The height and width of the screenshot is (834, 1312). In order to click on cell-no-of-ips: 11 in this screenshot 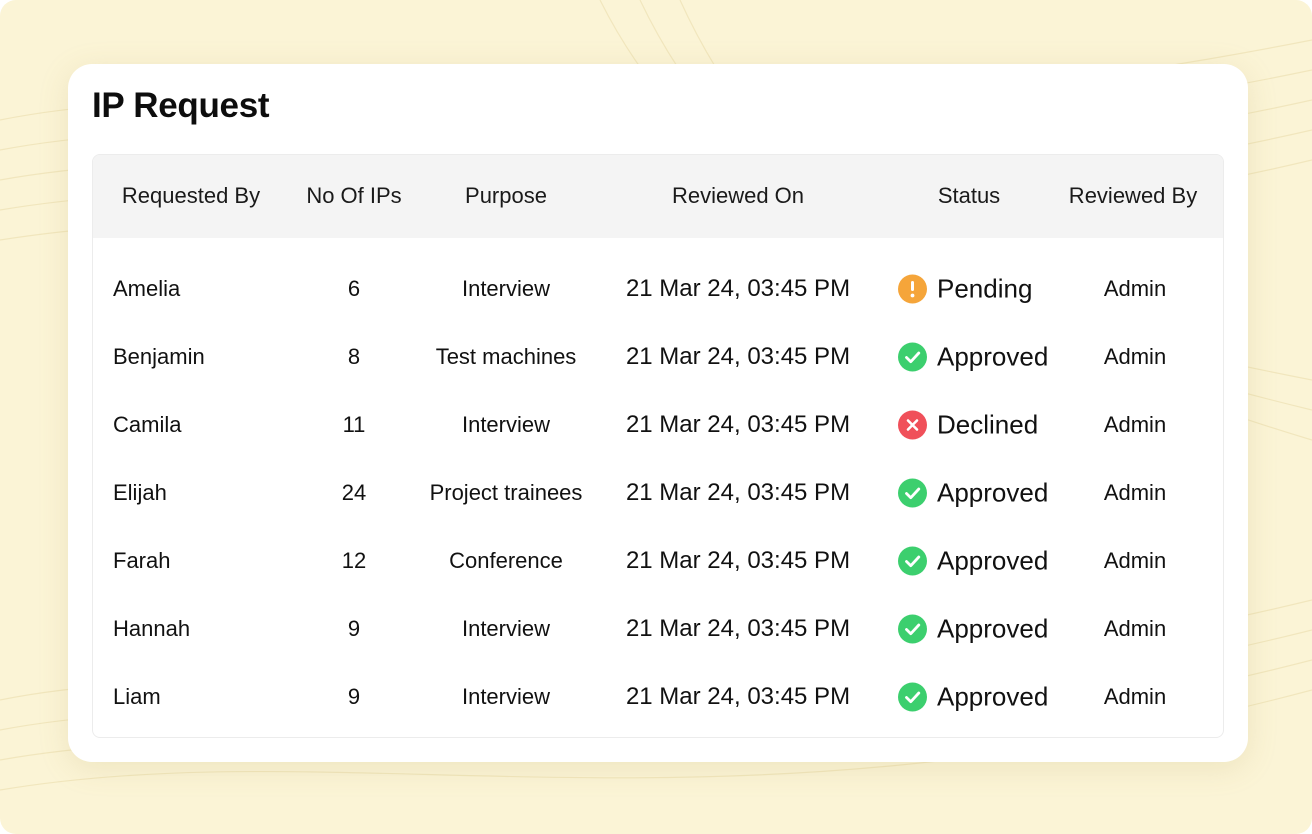, I will do `click(354, 424)`.